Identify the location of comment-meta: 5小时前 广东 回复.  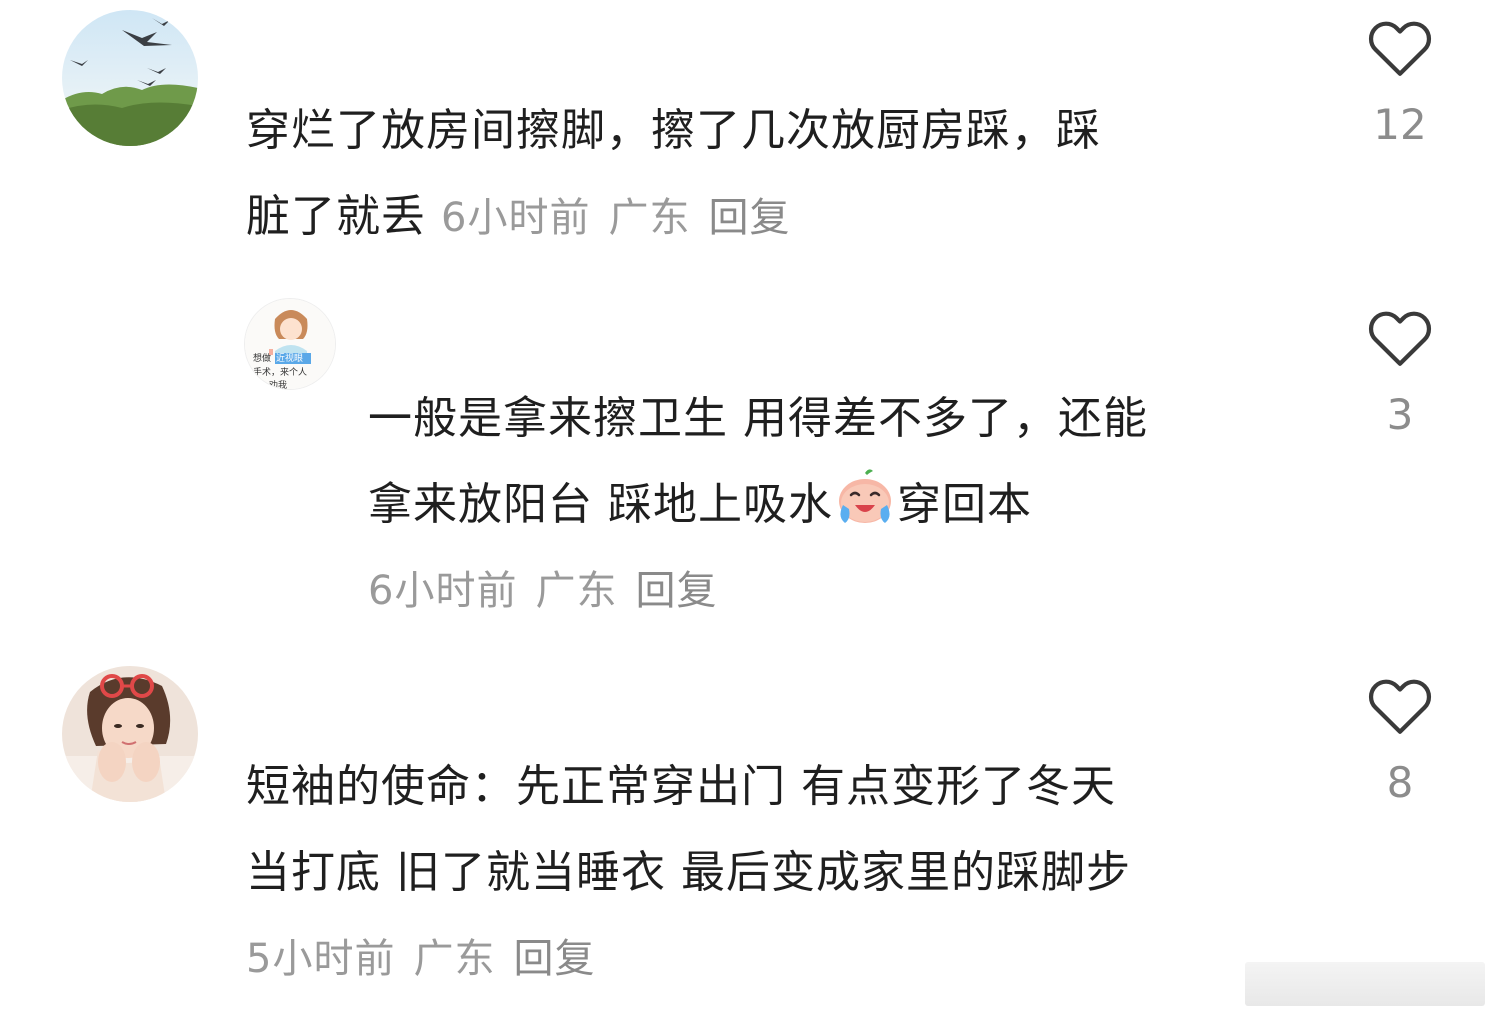
(776, 959).